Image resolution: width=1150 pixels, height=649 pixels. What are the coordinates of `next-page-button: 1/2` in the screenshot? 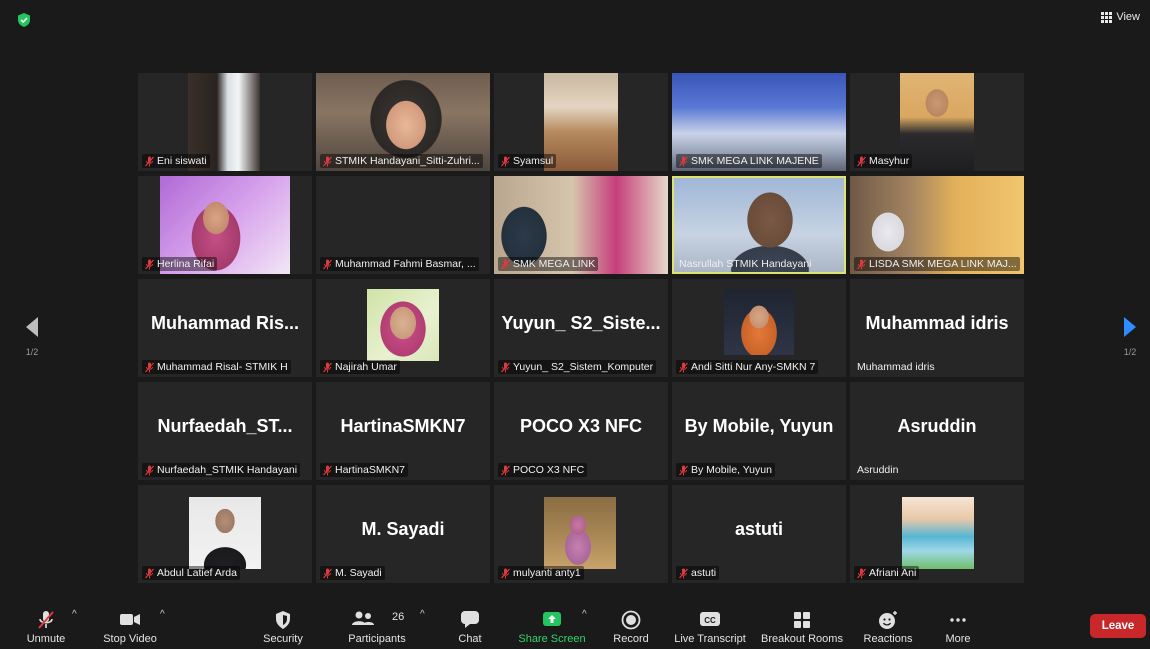 It's located at (1130, 336).